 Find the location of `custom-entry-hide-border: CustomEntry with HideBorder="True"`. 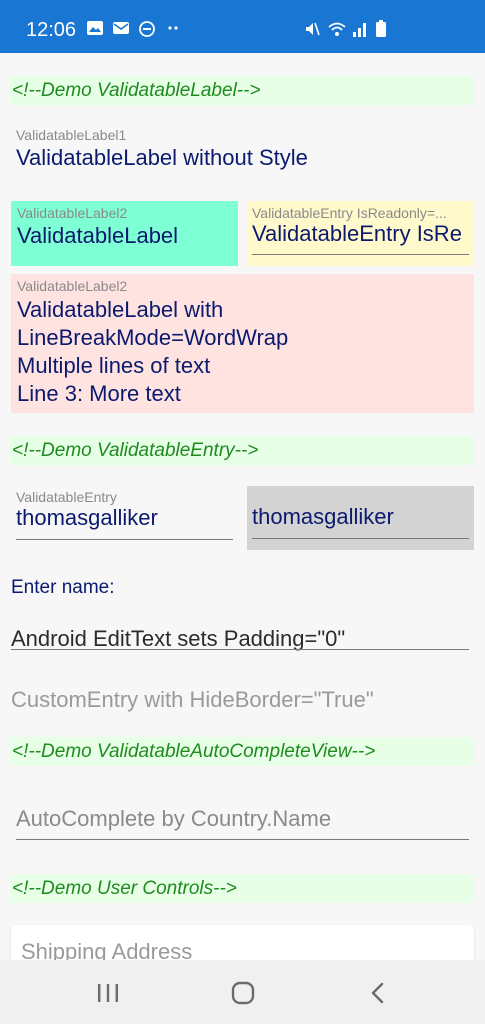

custom-entry-hide-border: CustomEntry with HideBorder="True" is located at coordinates (192, 700).